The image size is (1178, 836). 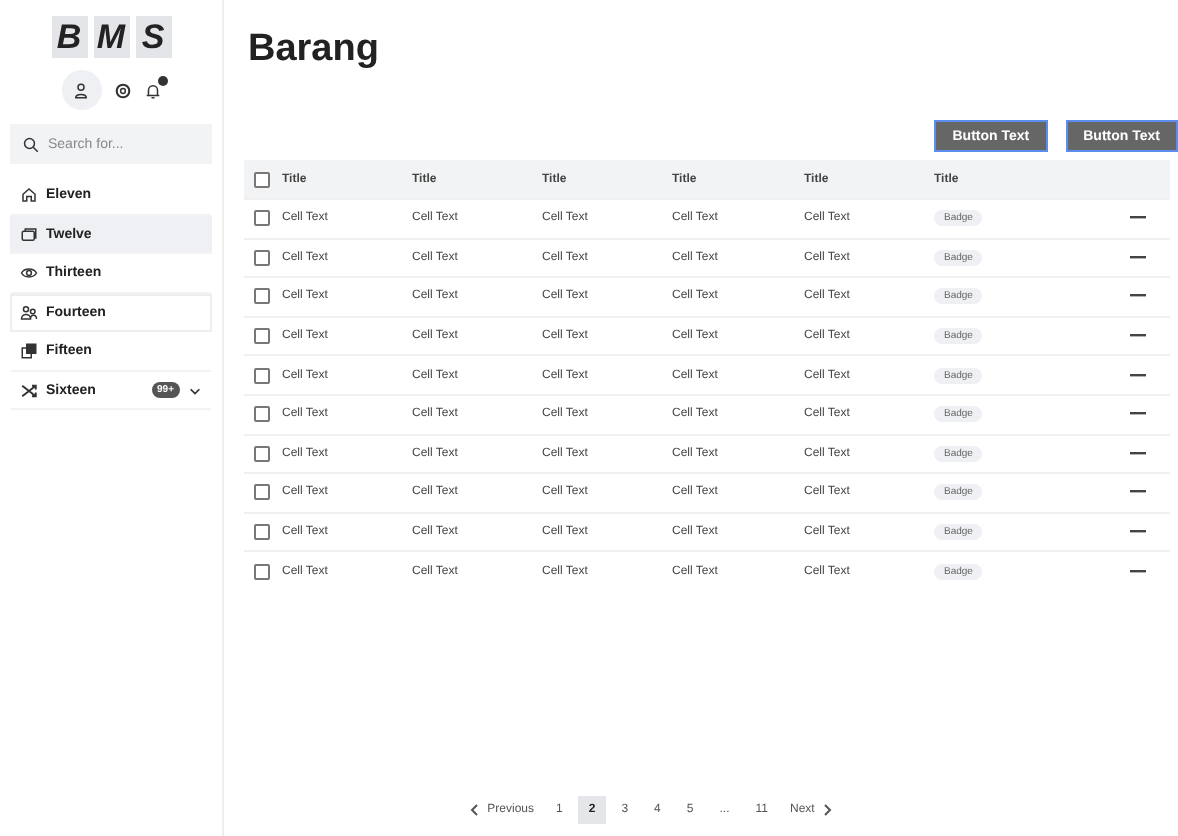 I want to click on home-icon, so click(x=29, y=195).